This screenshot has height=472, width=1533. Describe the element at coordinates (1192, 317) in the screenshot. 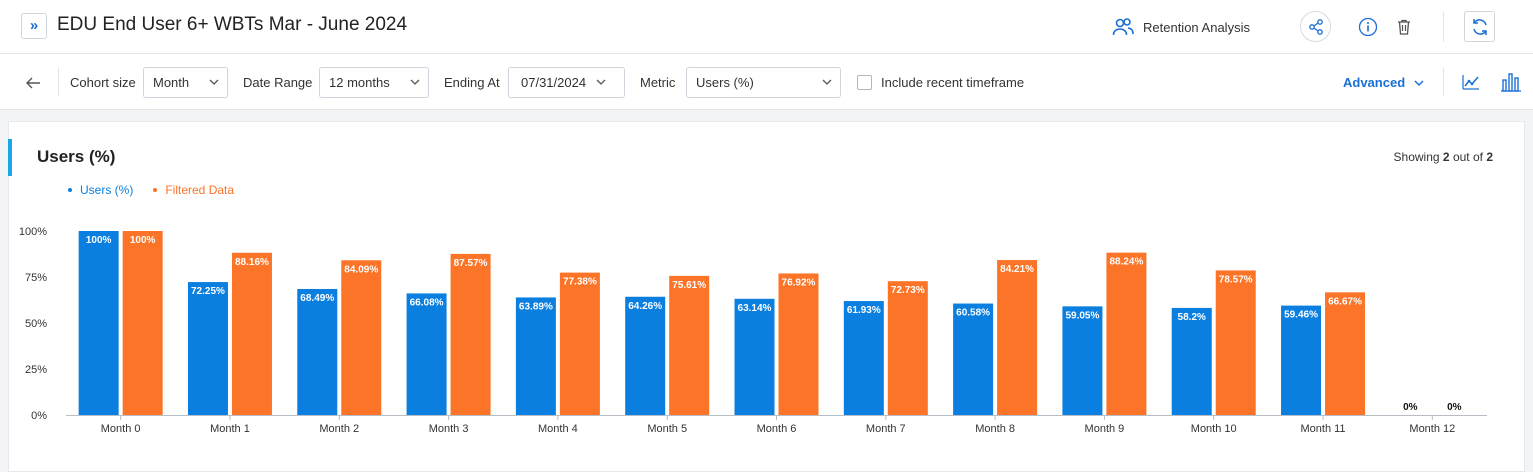

I see `bar-value-label: 58.2%` at that location.